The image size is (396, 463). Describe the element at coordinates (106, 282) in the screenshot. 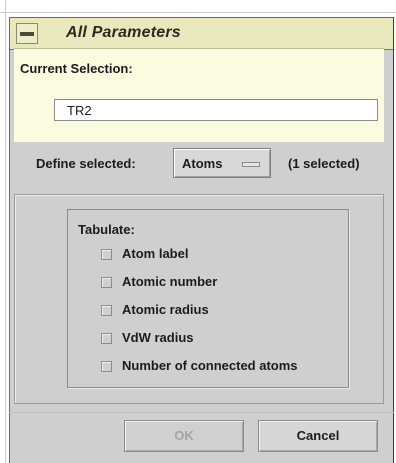

I see `atomic-number-checkbox` at that location.